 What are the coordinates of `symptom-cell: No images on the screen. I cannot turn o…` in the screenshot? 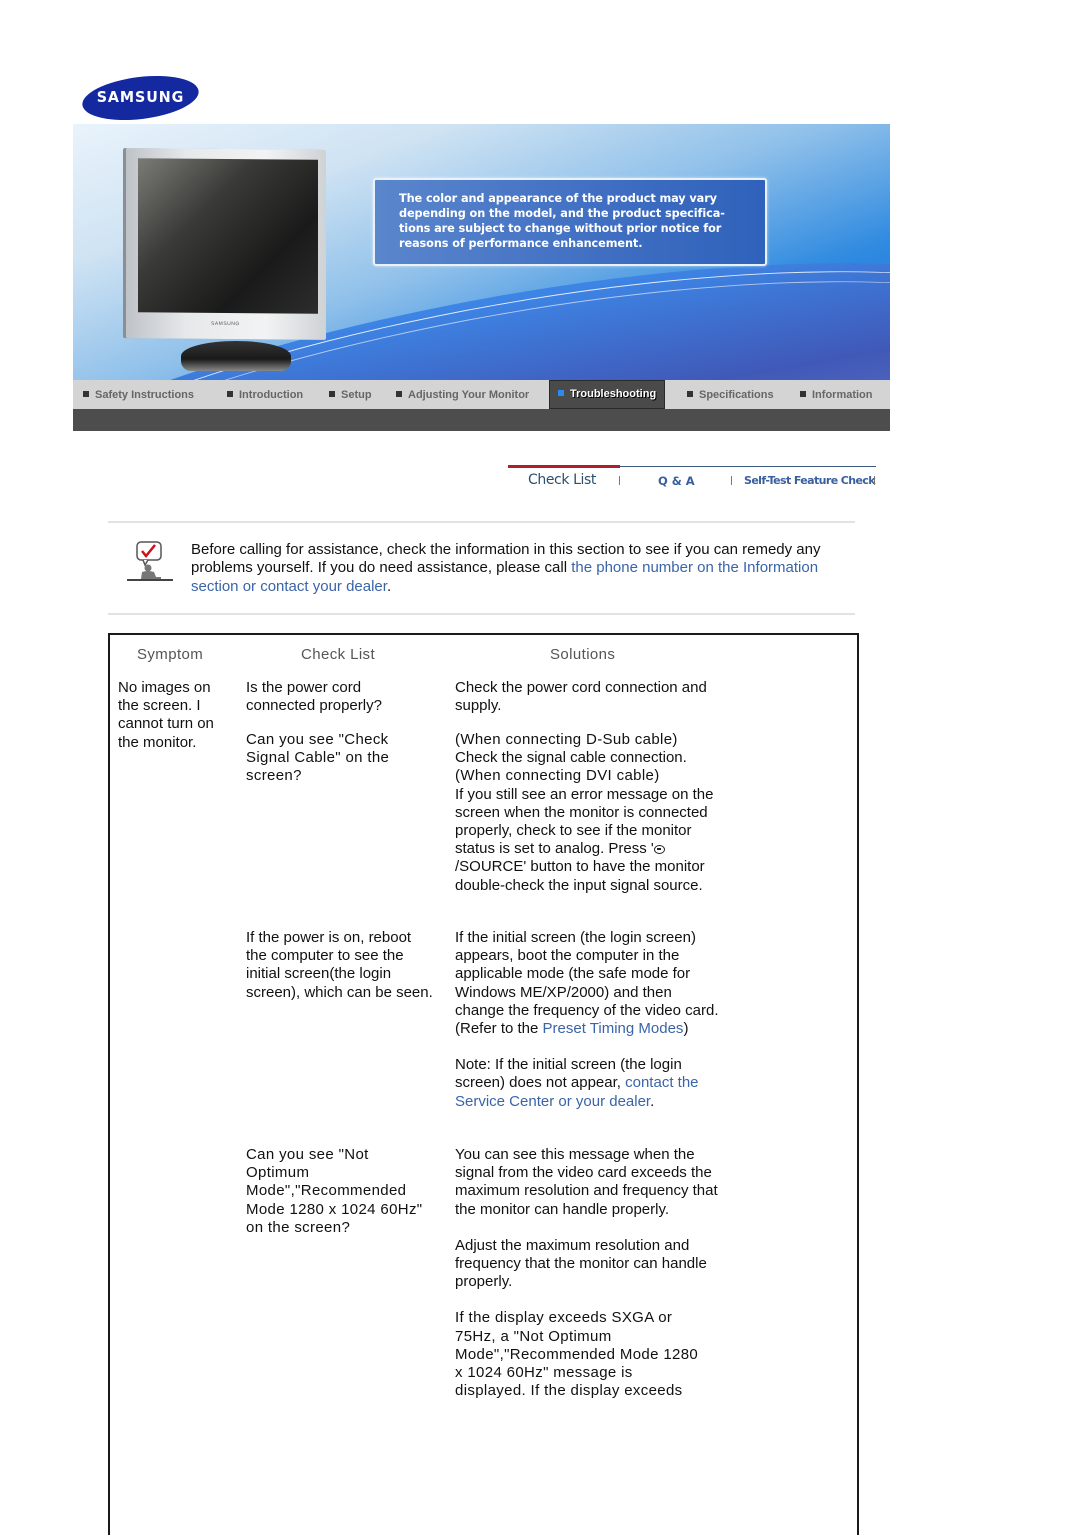 It's located at (166, 715).